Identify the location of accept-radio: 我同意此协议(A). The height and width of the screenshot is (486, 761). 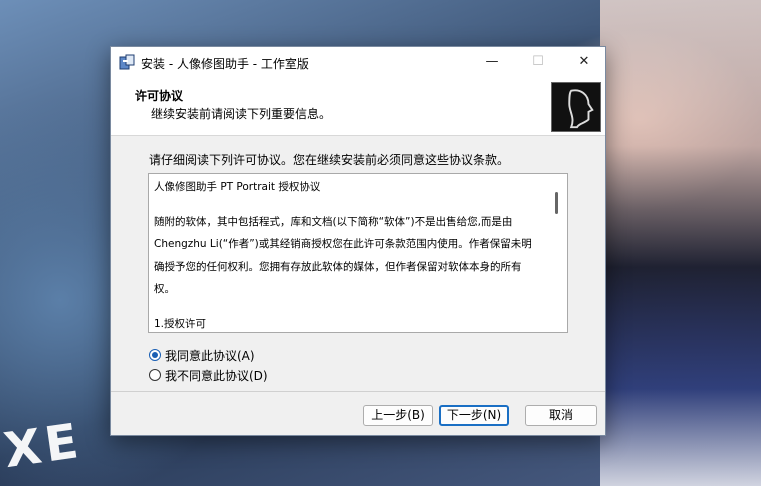
(202, 355).